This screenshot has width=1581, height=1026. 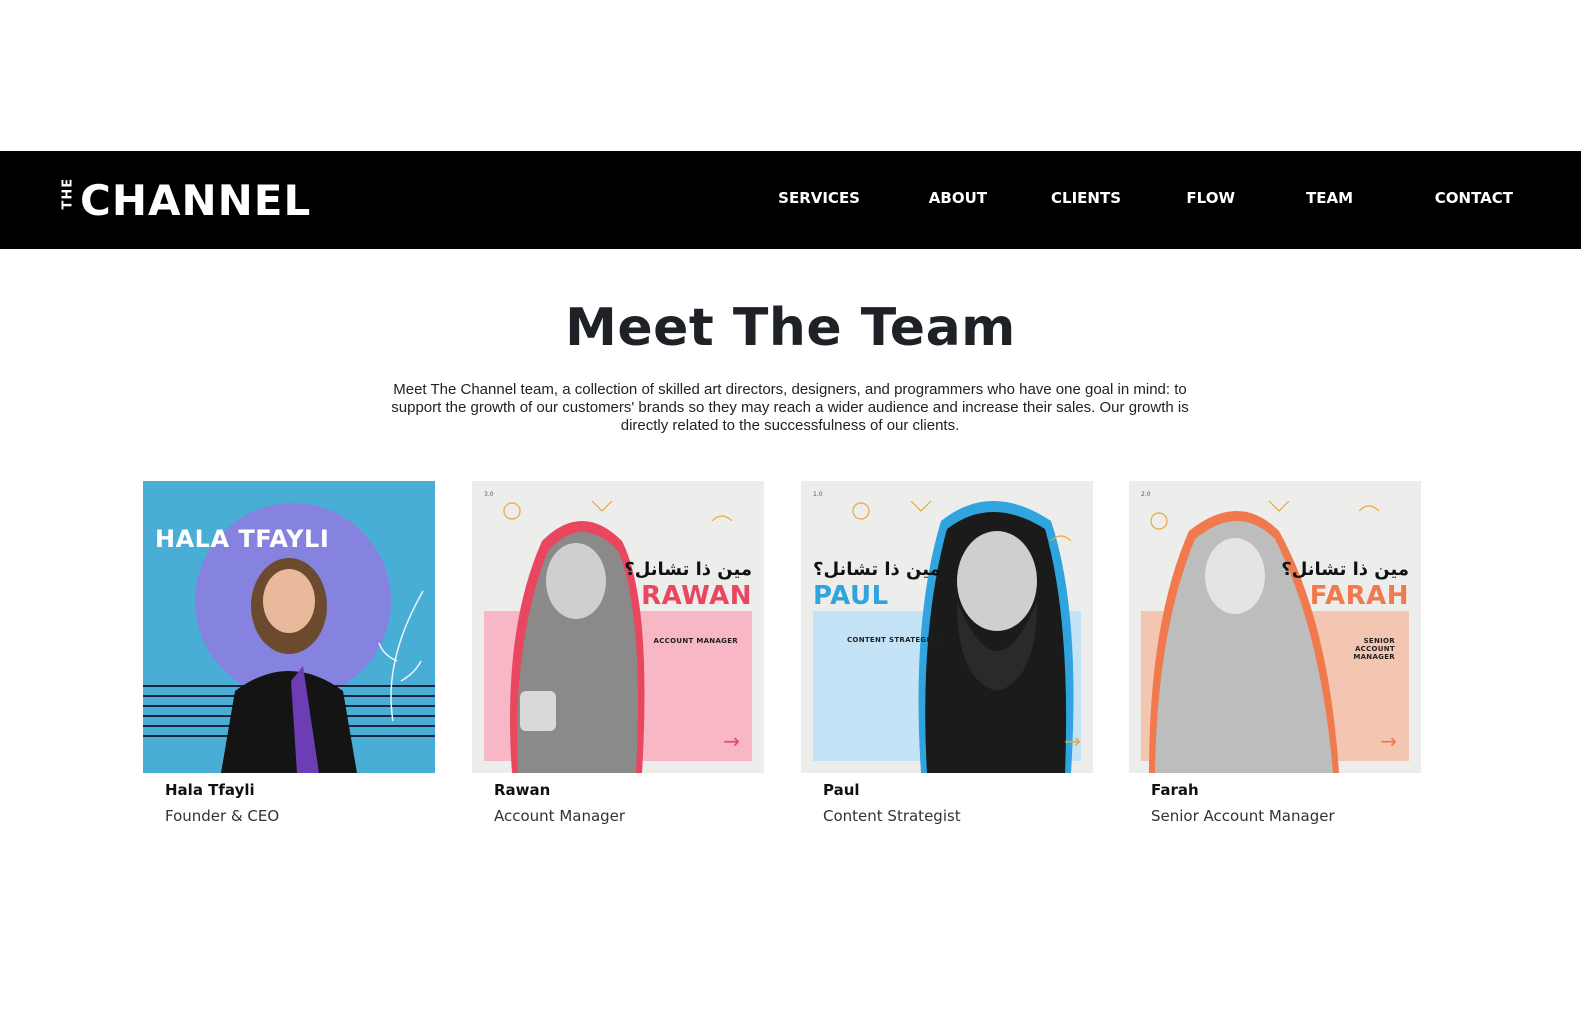 I want to click on nav-about: ABOUT, so click(x=958, y=198).